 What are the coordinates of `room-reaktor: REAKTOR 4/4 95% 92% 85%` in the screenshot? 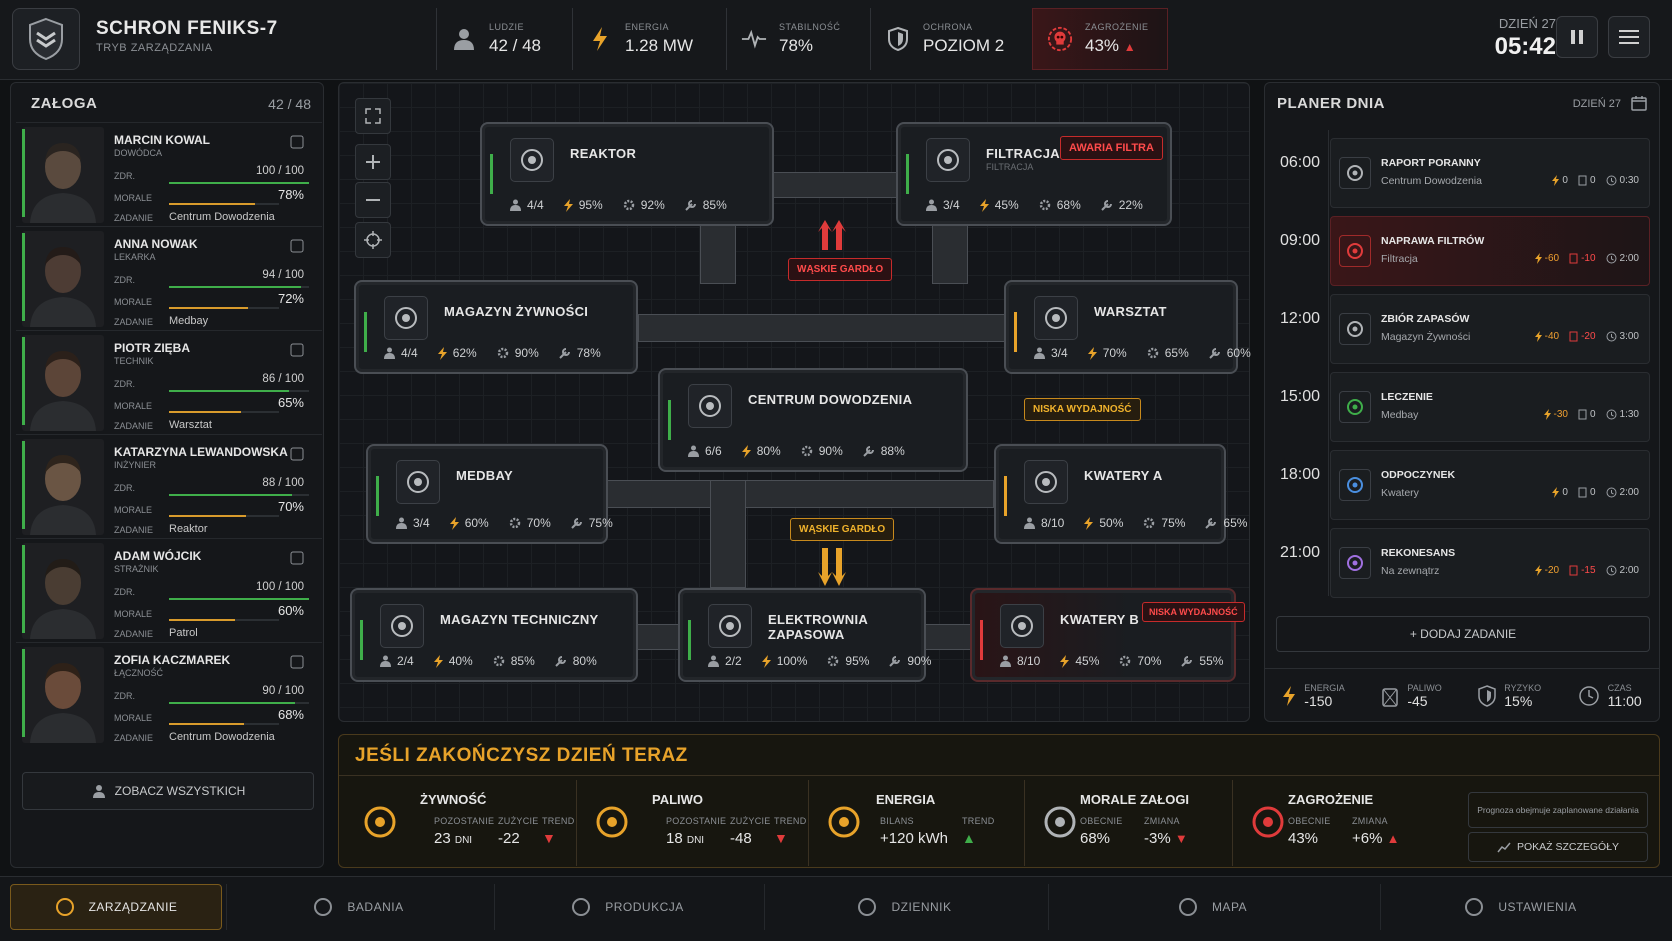 It's located at (627, 174).